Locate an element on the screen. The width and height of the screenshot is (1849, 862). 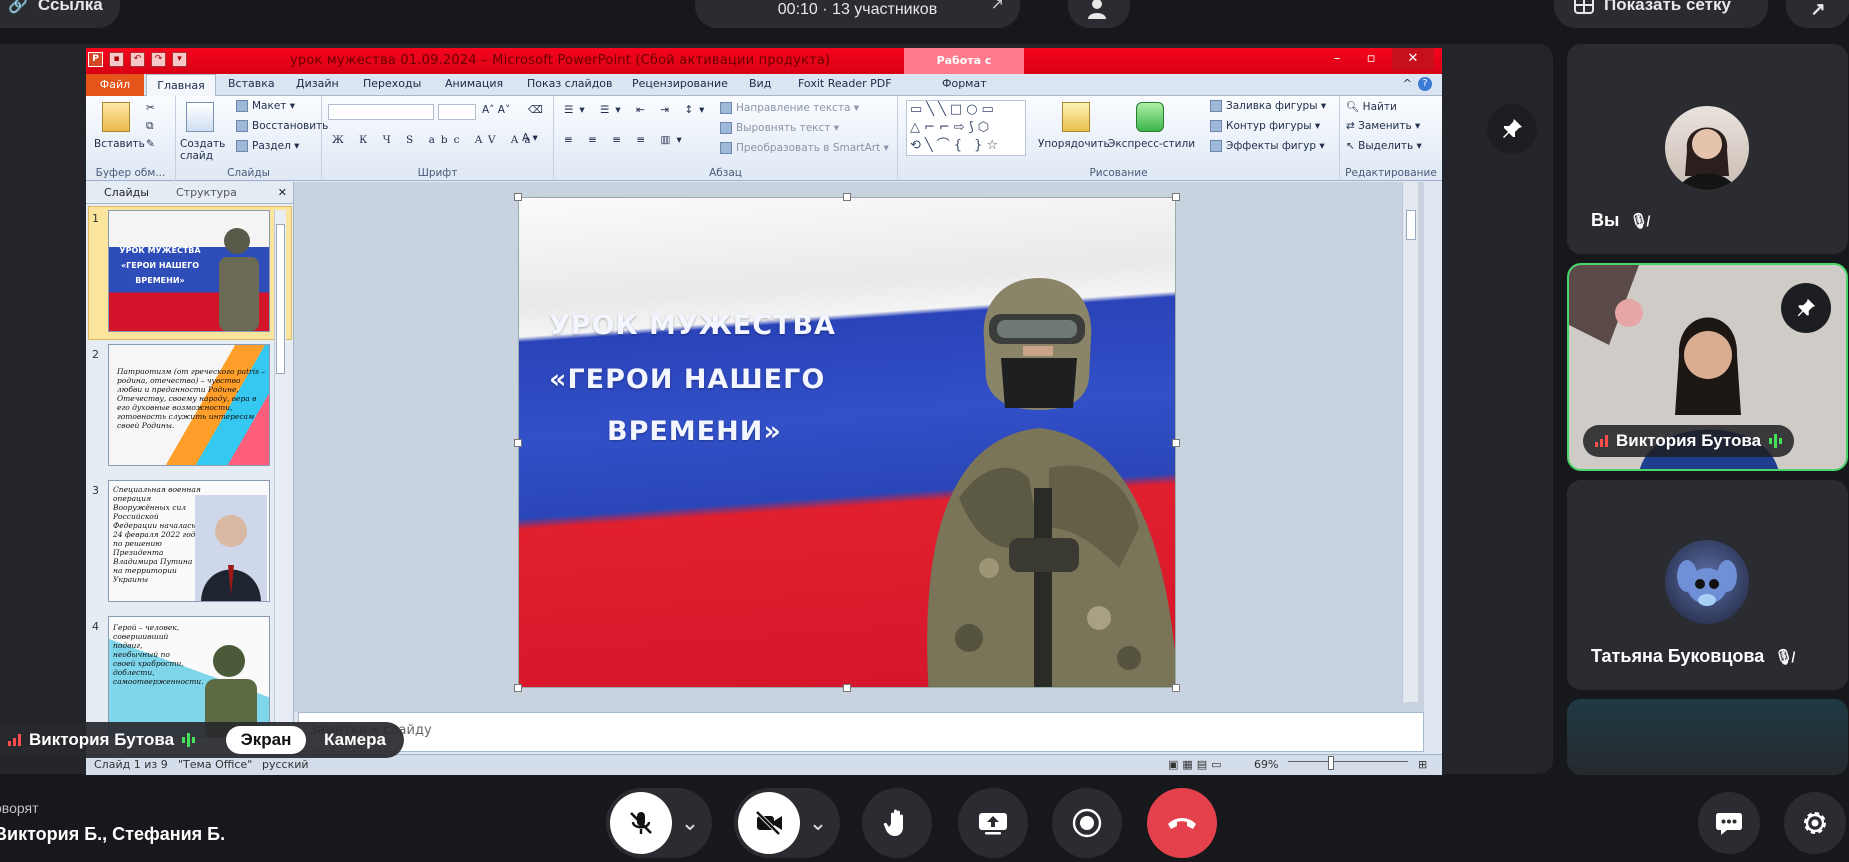
quick-access-menu-icon: ▾ is located at coordinates (179, 59).